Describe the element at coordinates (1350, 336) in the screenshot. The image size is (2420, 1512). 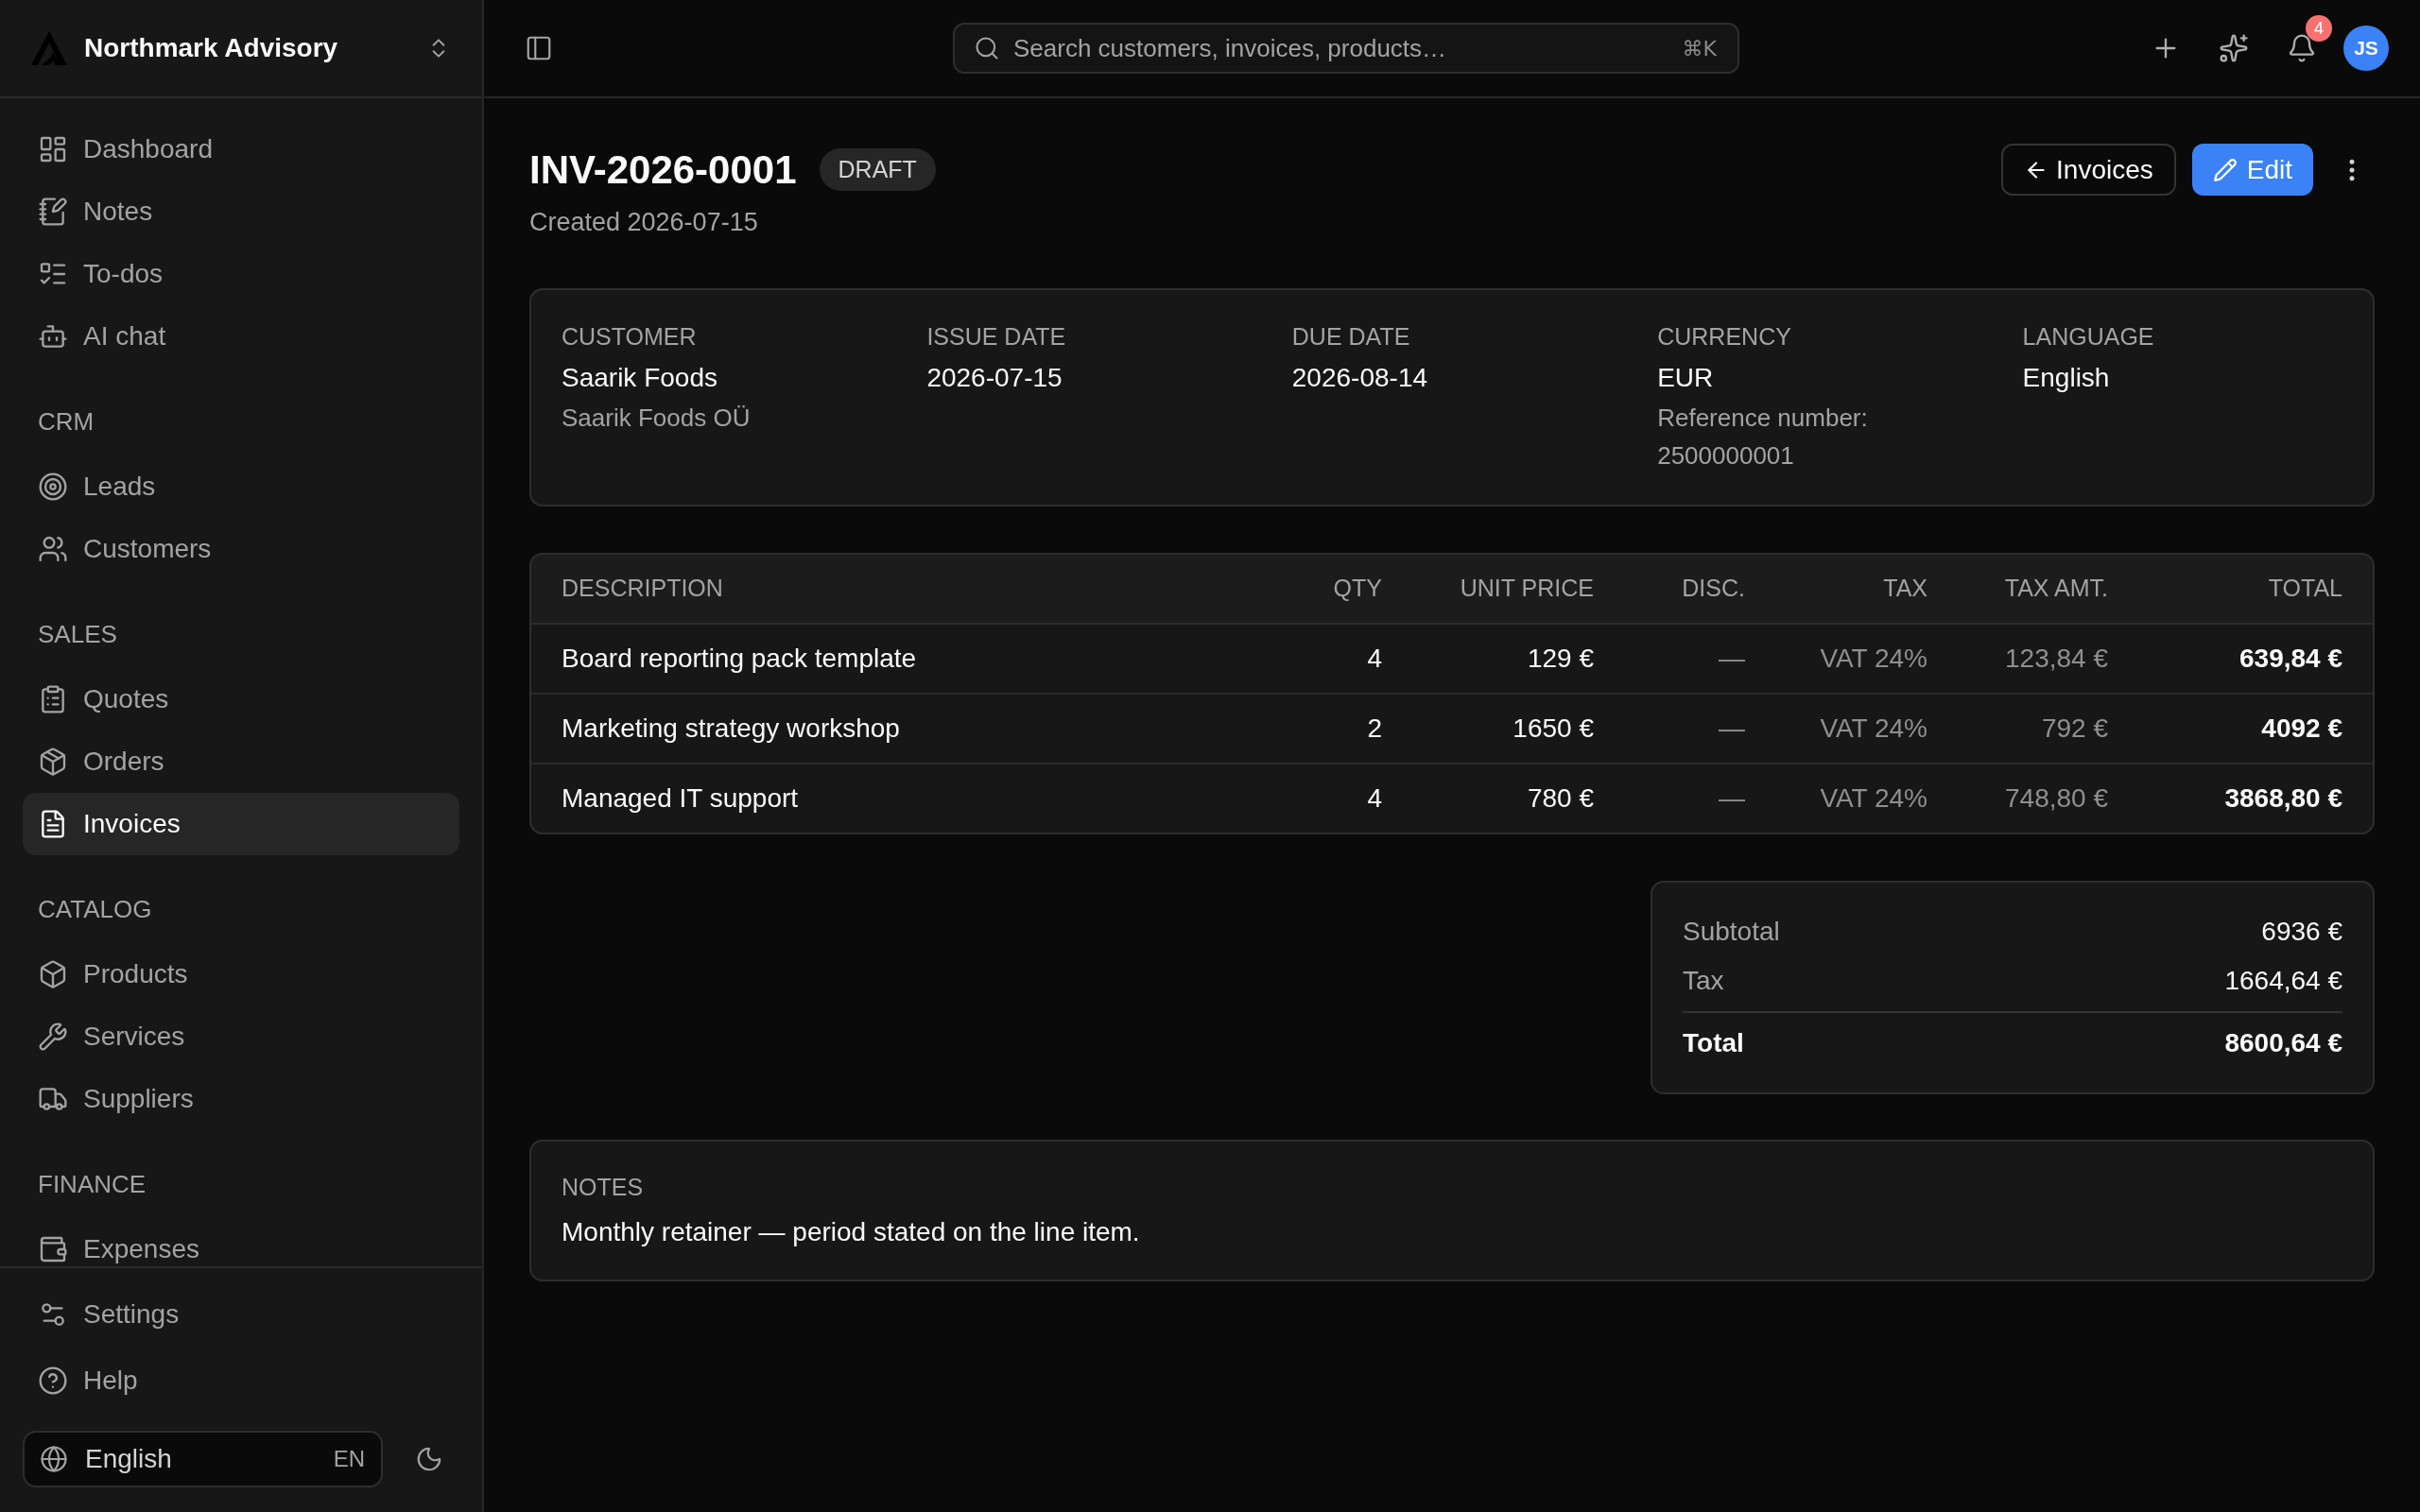
I see `detail-label: DUE DATE` at that location.